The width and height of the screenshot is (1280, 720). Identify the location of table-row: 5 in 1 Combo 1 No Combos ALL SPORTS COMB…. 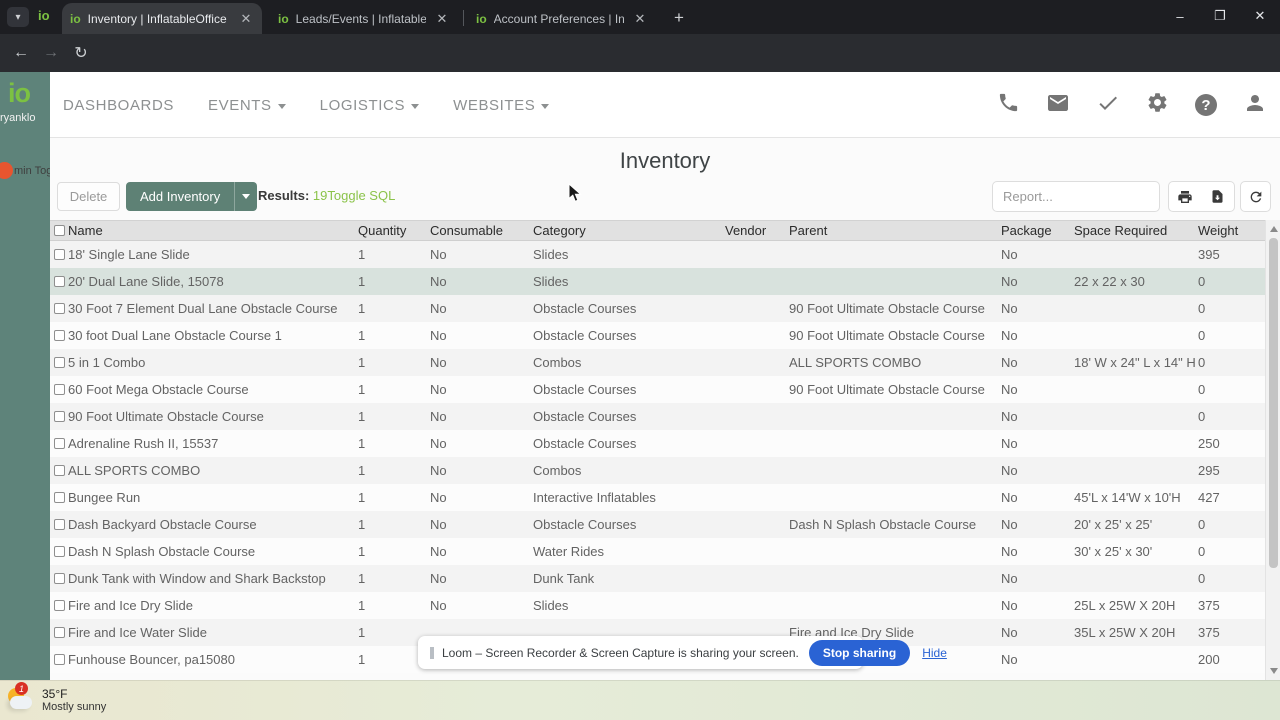
(657, 362).